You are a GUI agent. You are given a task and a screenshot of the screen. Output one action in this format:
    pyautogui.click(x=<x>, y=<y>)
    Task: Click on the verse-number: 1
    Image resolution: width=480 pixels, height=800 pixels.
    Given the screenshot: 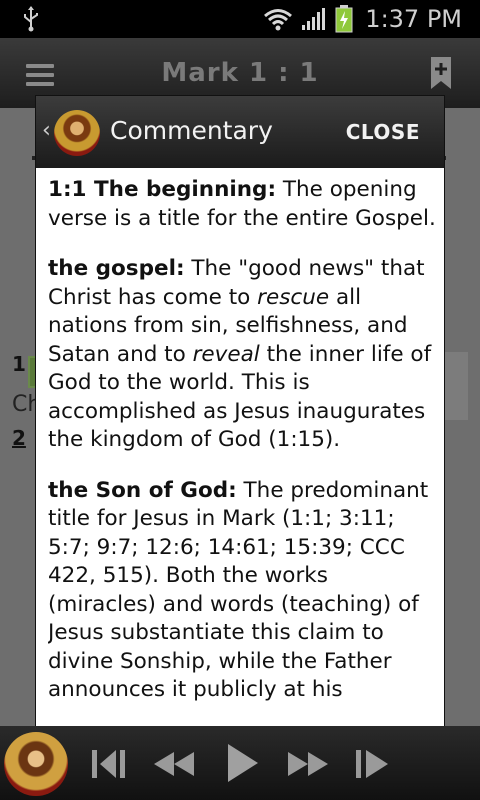 What is the action you would take?
    pyautogui.click(x=19, y=364)
    